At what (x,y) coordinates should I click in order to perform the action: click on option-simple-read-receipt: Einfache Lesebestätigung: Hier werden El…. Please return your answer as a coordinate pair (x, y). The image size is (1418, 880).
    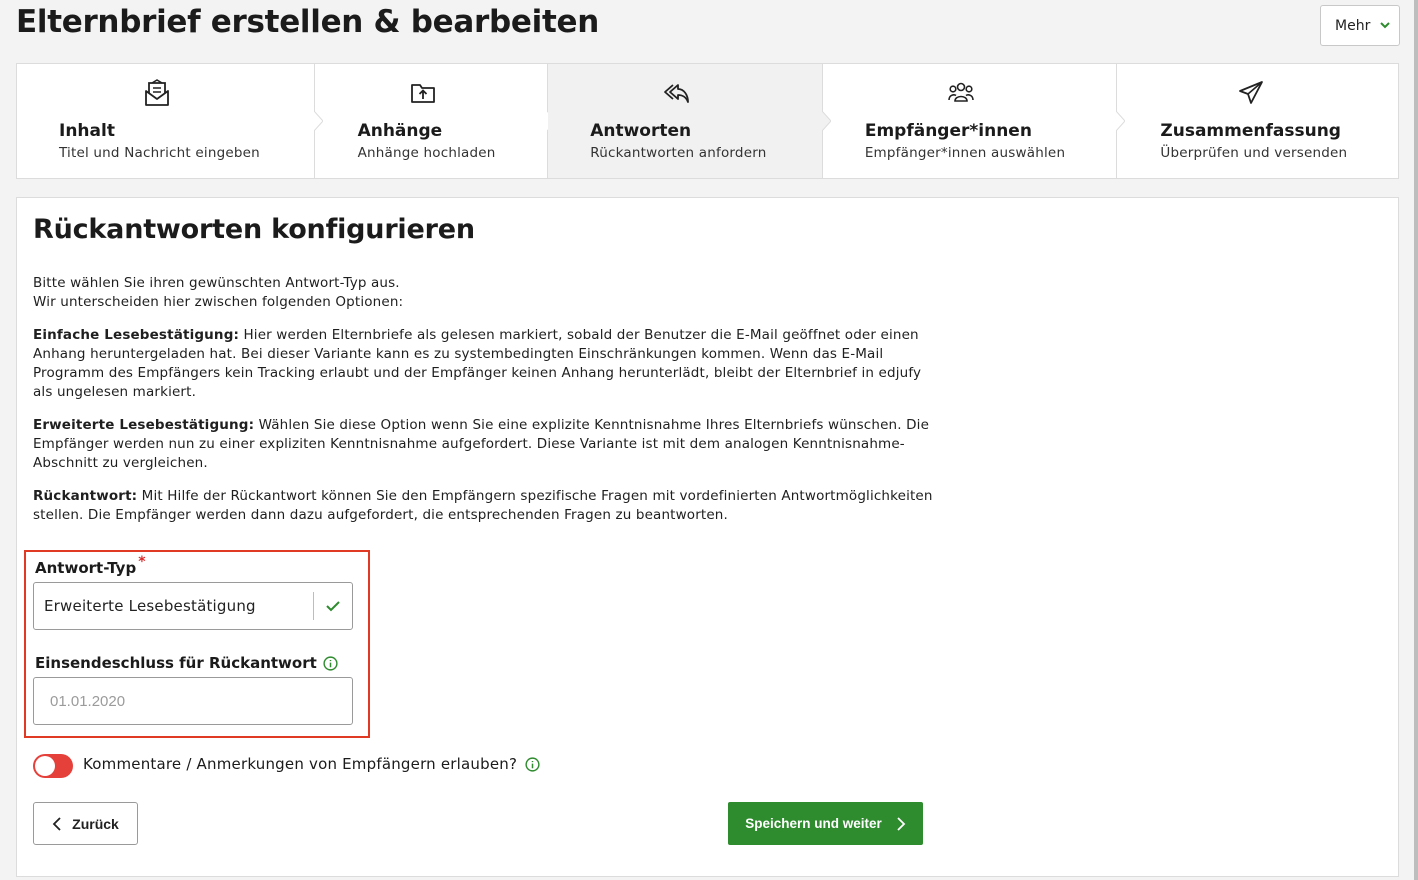
    Looking at the image, I should click on (483, 364).